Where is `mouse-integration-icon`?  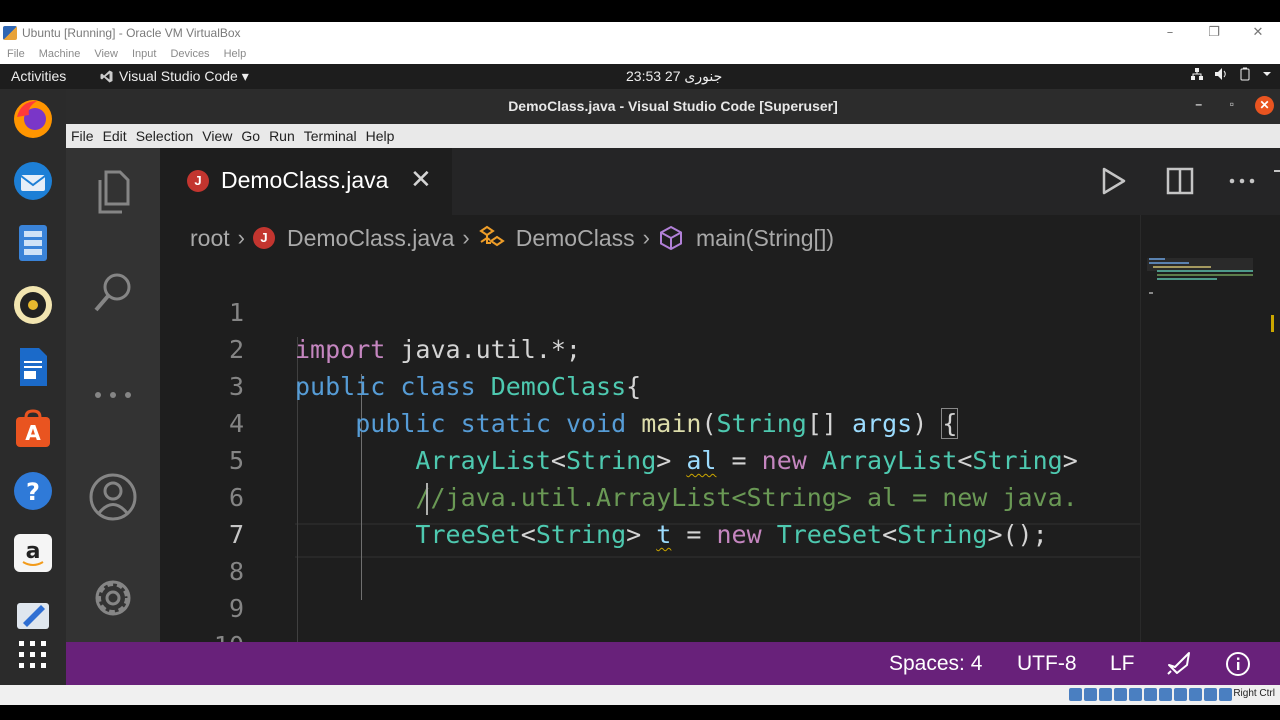 mouse-integration-icon is located at coordinates (1210, 694).